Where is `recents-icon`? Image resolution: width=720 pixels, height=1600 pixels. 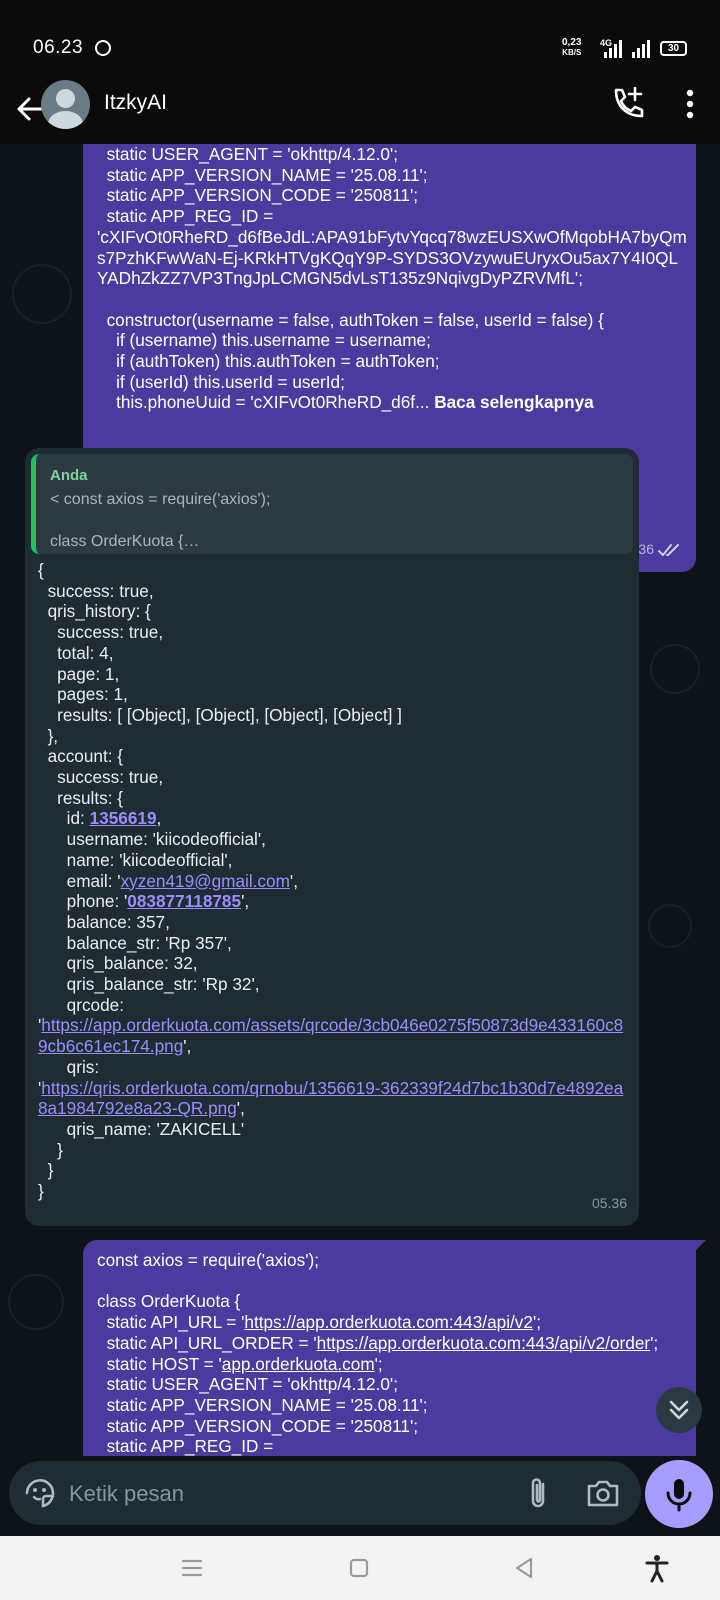
recents-icon is located at coordinates (192, 1568).